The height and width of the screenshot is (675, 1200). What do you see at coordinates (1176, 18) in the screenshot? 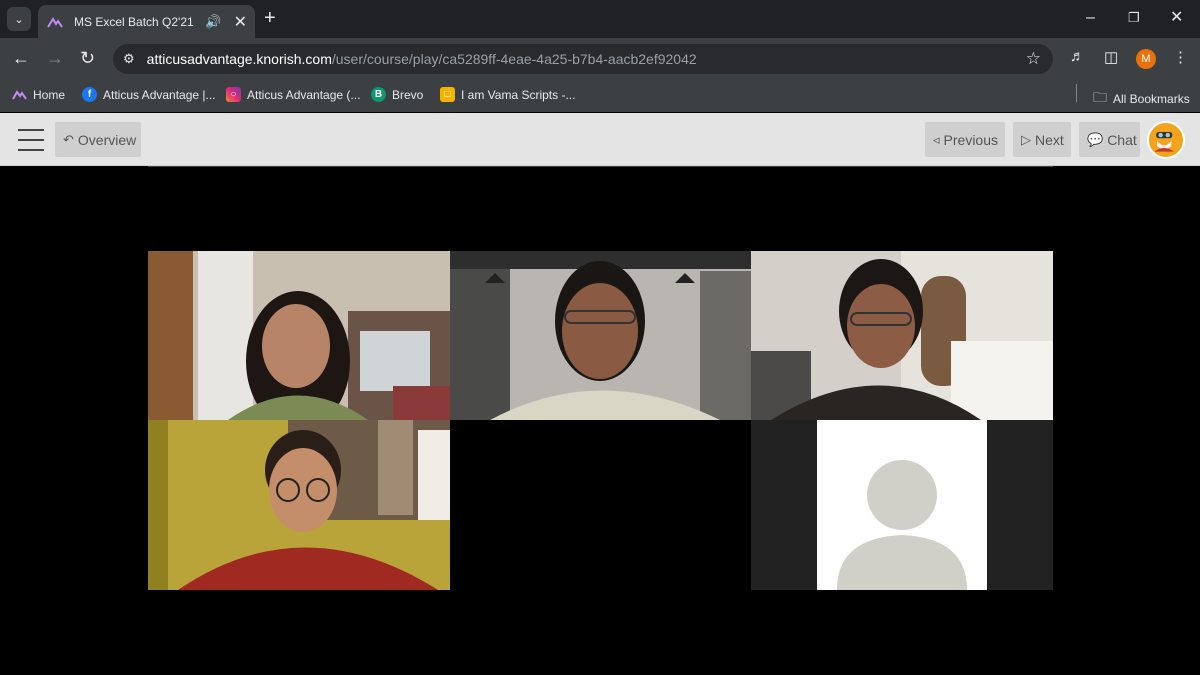
I see `window-close-icon: ✕` at bounding box center [1176, 18].